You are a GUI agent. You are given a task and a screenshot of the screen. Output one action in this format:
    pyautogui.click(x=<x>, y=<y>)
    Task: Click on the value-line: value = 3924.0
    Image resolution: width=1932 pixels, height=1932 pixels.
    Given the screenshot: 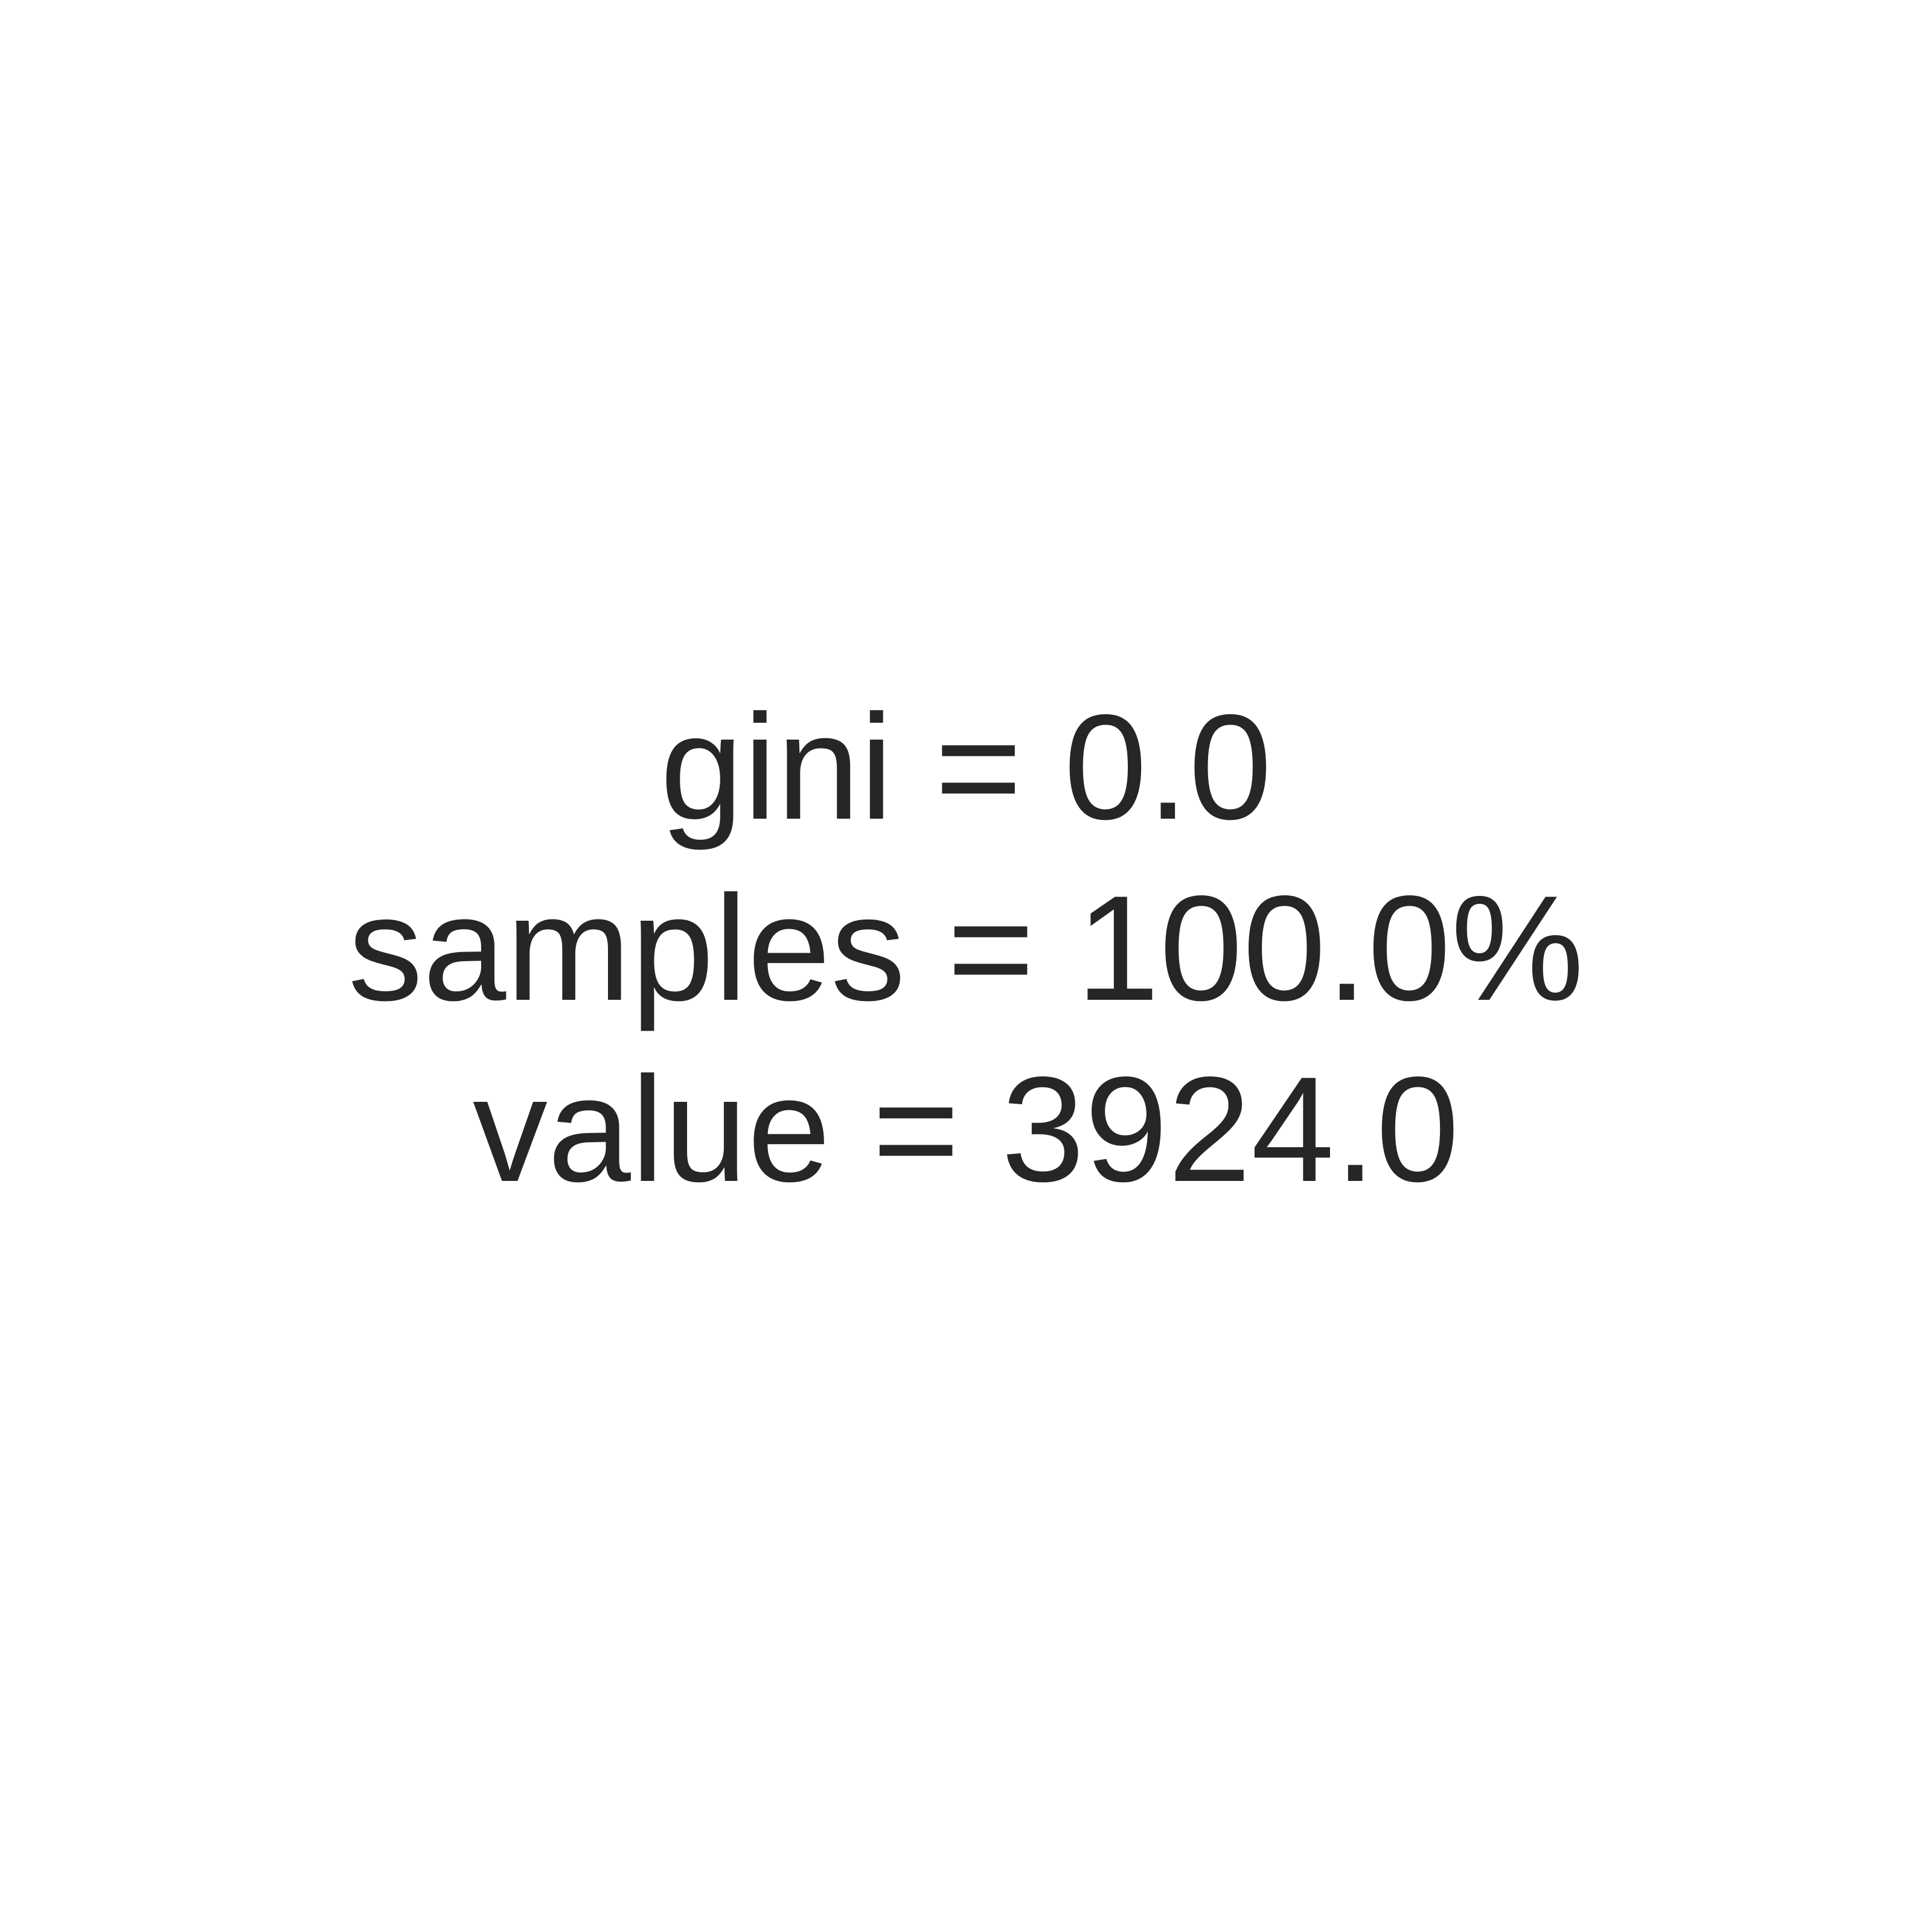 What is the action you would take?
    pyautogui.click(x=966, y=1129)
    